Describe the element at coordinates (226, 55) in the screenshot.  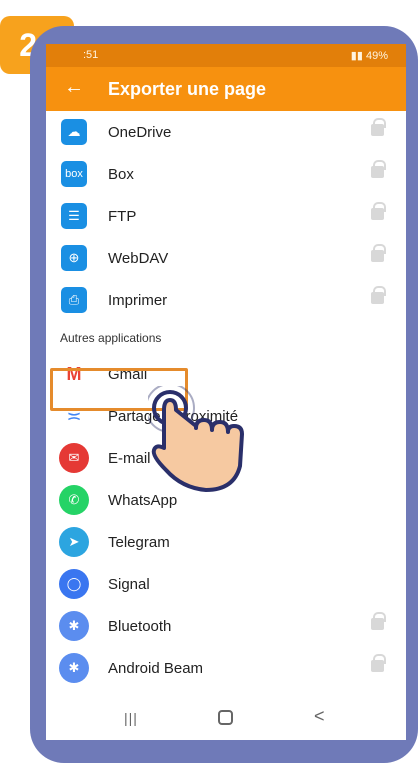
I see `status-bar: :51 ▮▮ 49%` at that location.